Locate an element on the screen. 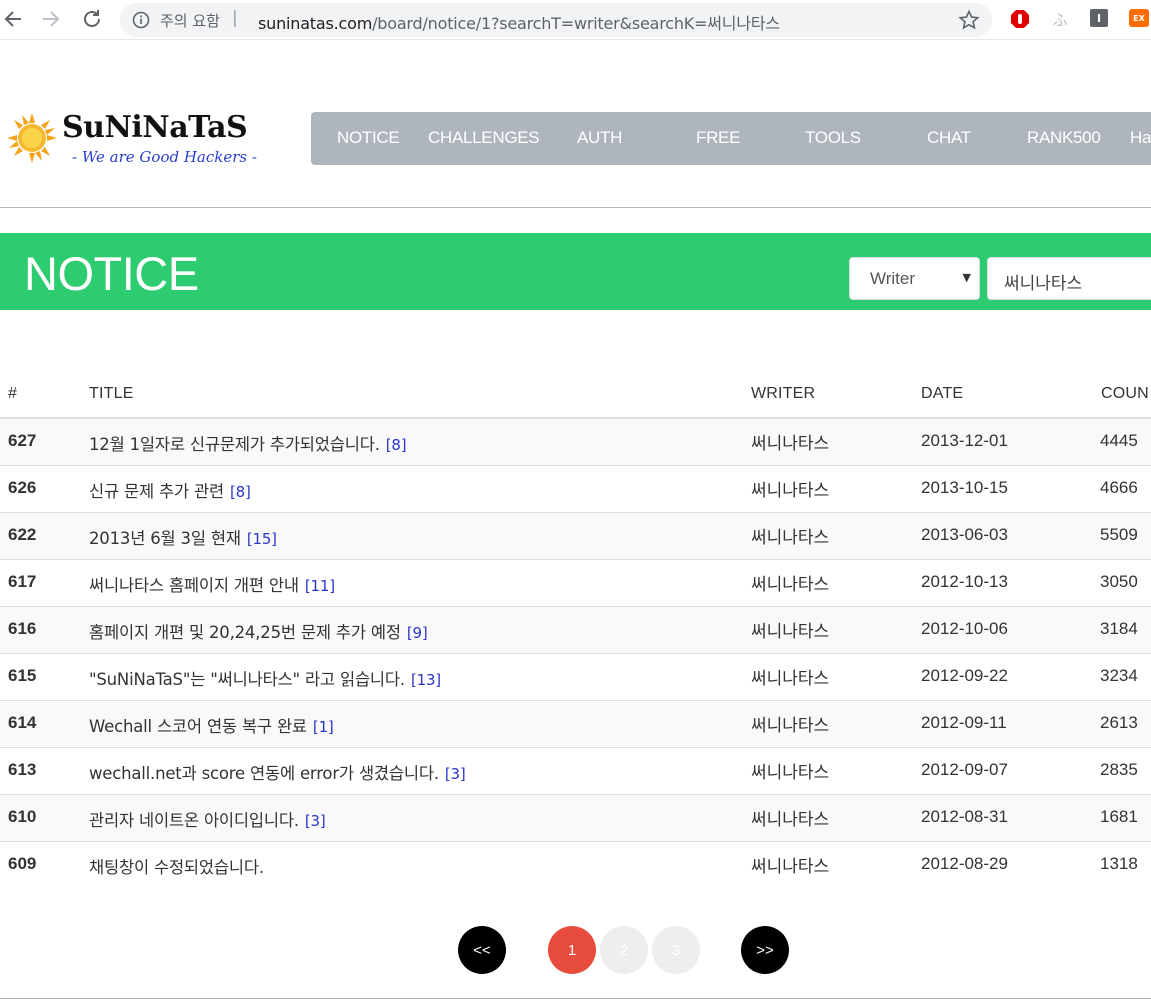  extension-fu-icon: ふ is located at coordinates (1060, 19).